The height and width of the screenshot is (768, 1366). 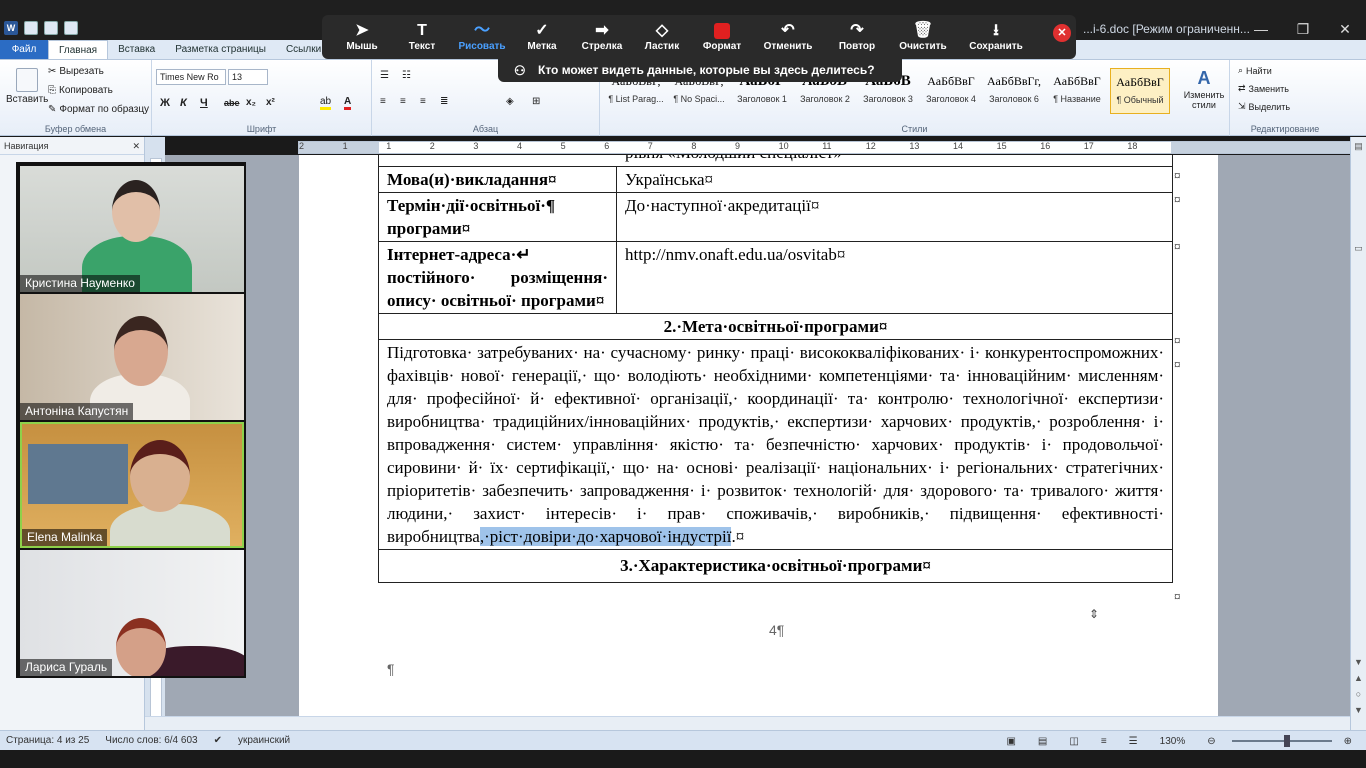 I want to click on tool-eraser: ◇ Ластик, so click(x=662, y=37).